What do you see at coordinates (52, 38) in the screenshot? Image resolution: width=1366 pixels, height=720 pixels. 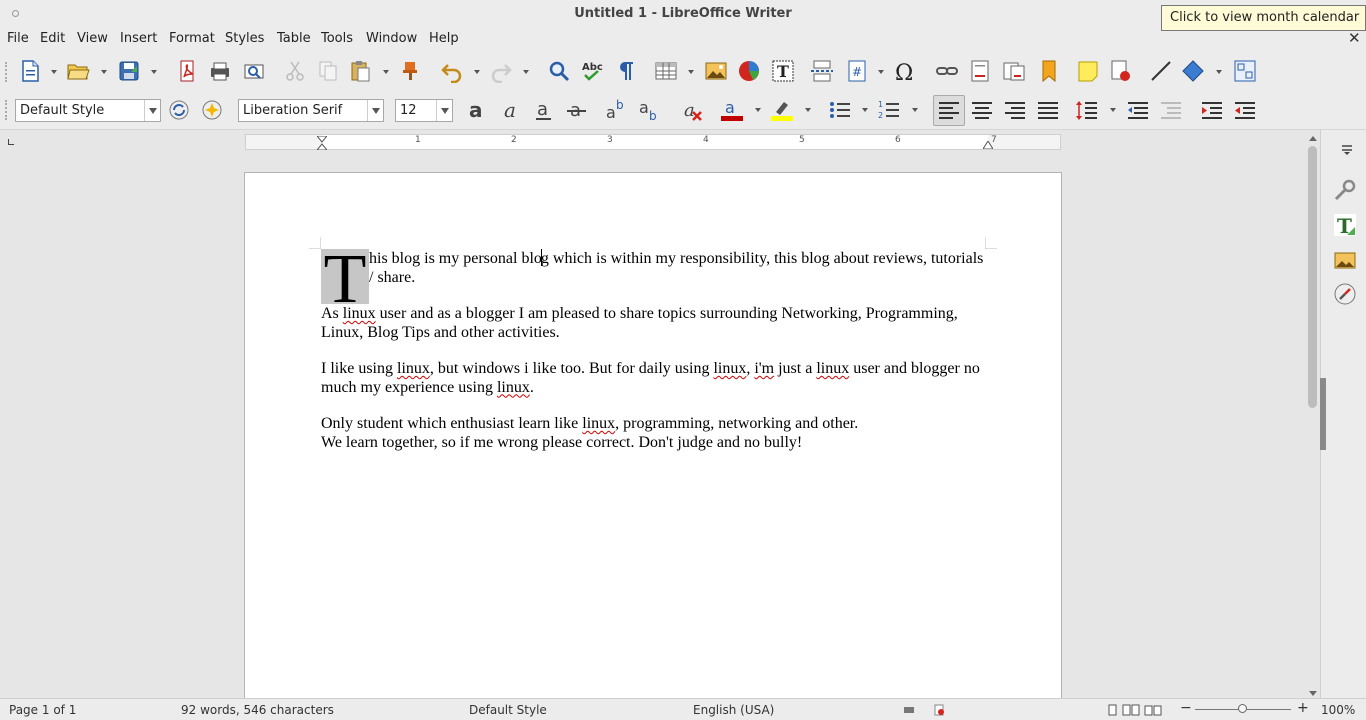 I see `menu-edit: Edit` at bounding box center [52, 38].